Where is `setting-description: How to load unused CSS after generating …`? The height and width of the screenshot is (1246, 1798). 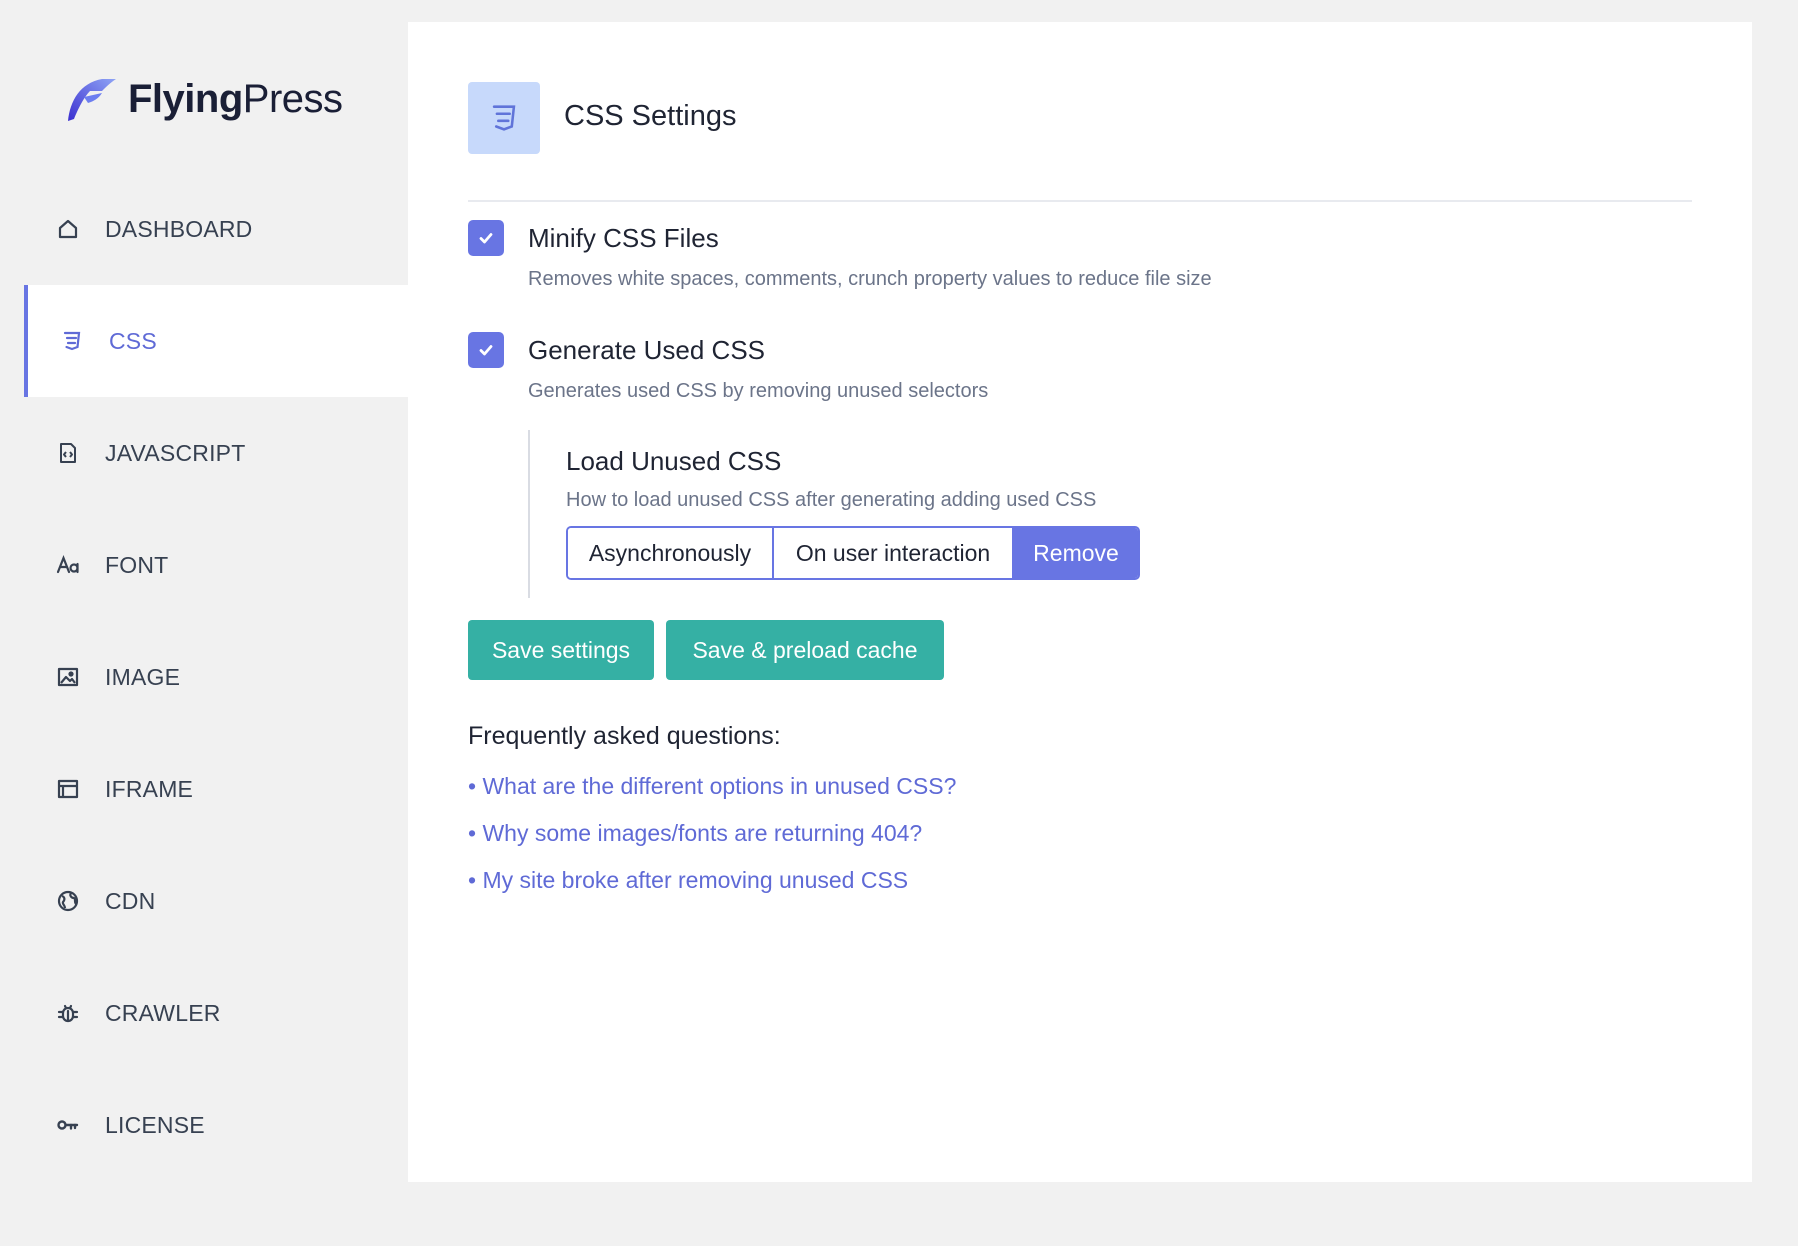 setting-description: How to load unused CSS after generating … is located at coordinates (831, 500).